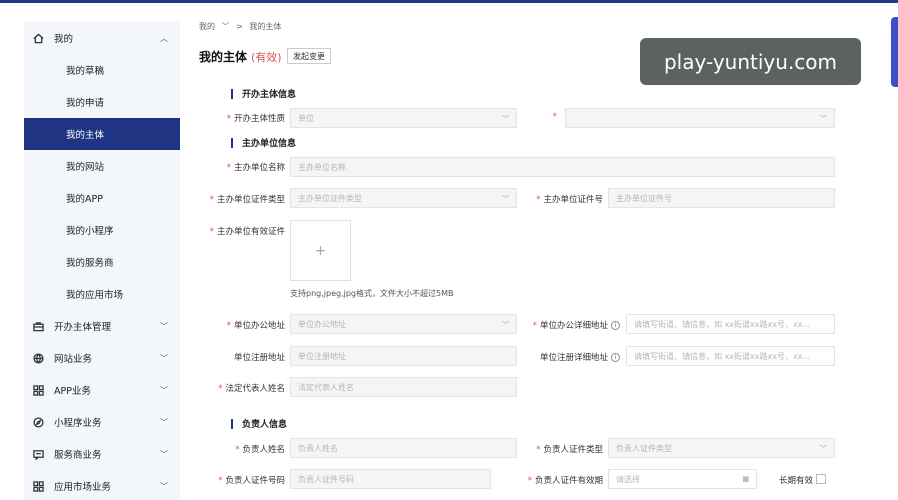  Describe the element at coordinates (263, 142) in the screenshot. I see `section-title-org-info: 主办单位信息` at that location.